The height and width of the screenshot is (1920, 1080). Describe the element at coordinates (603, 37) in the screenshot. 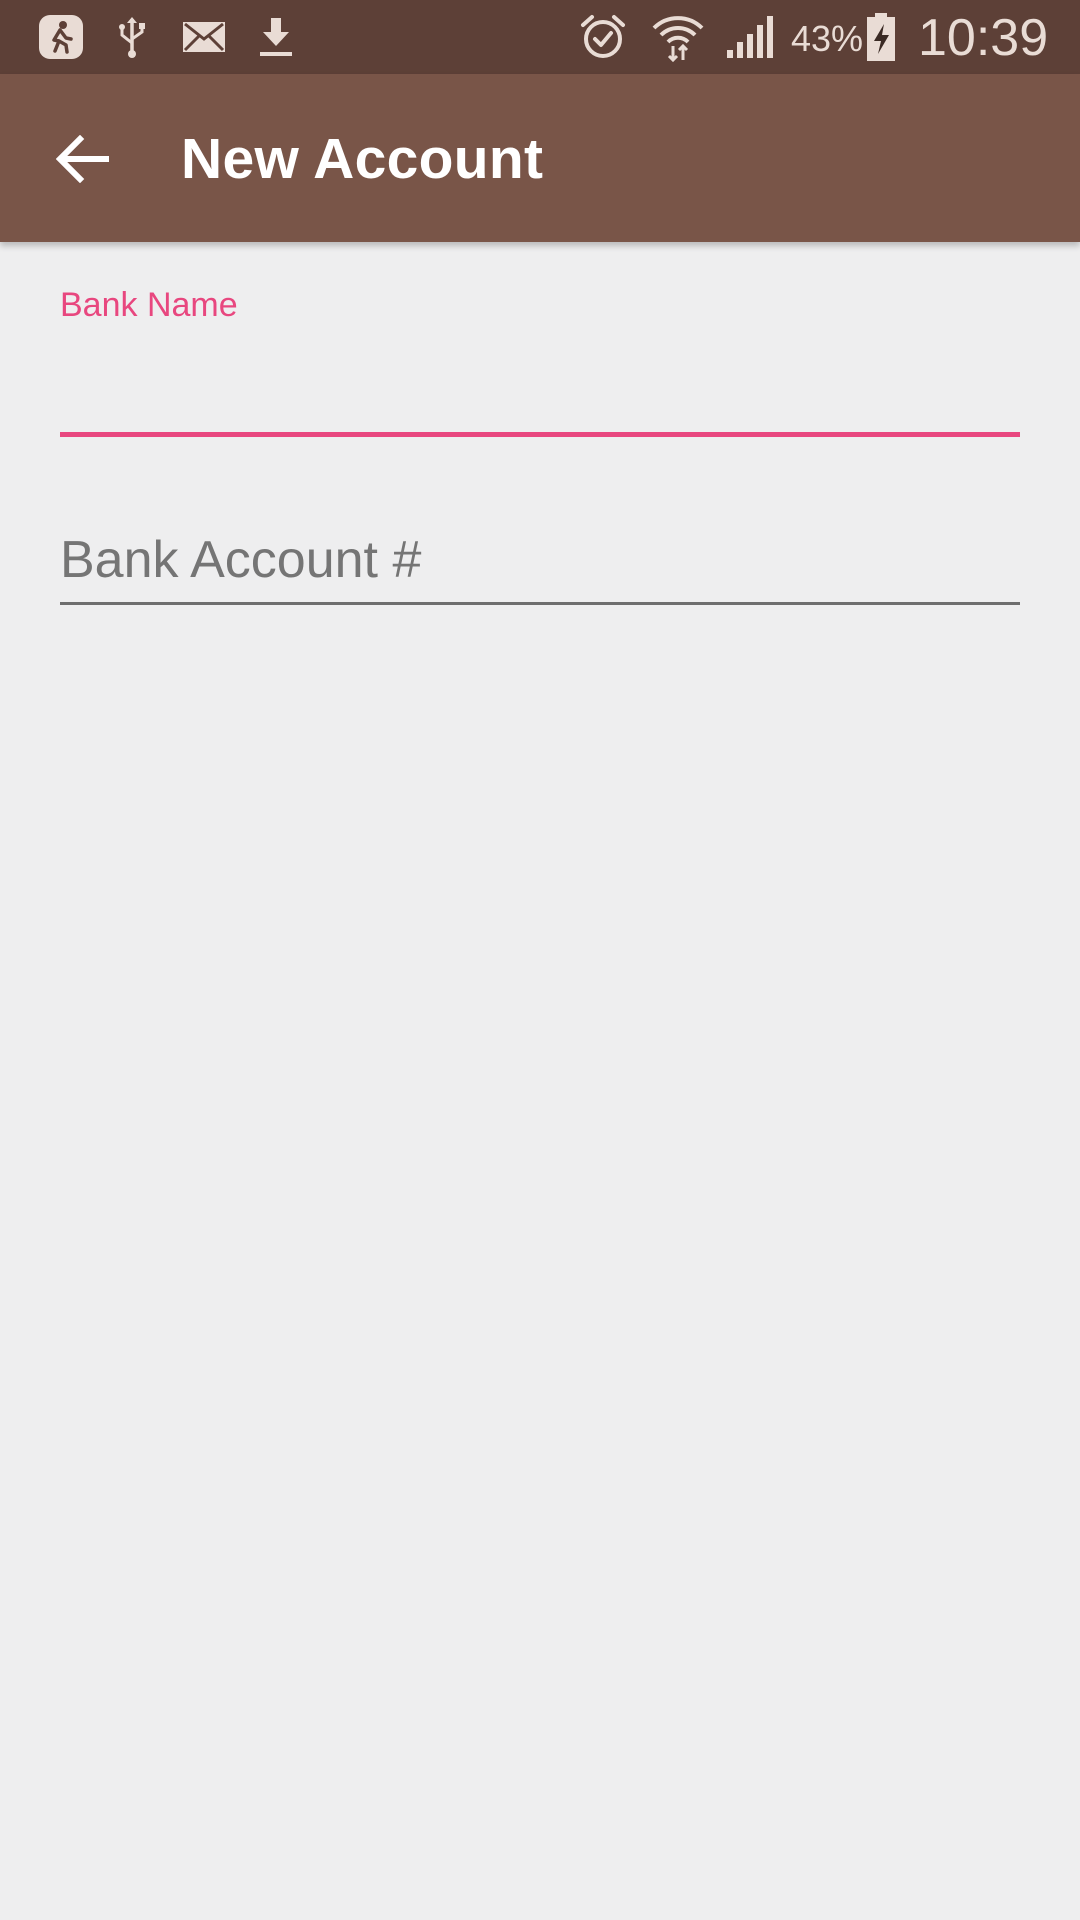

I see `alarm-icon` at that location.